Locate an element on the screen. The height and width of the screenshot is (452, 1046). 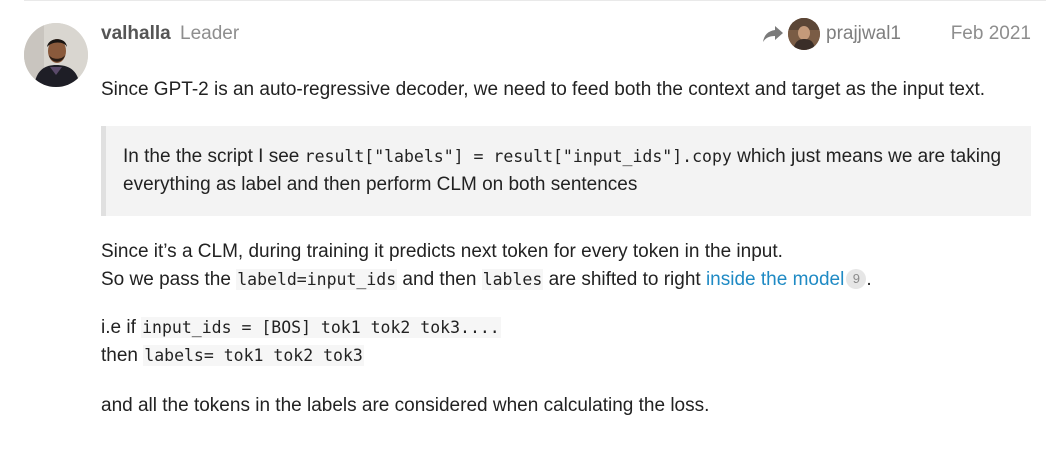
username-link: valhalla is located at coordinates (136, 33).